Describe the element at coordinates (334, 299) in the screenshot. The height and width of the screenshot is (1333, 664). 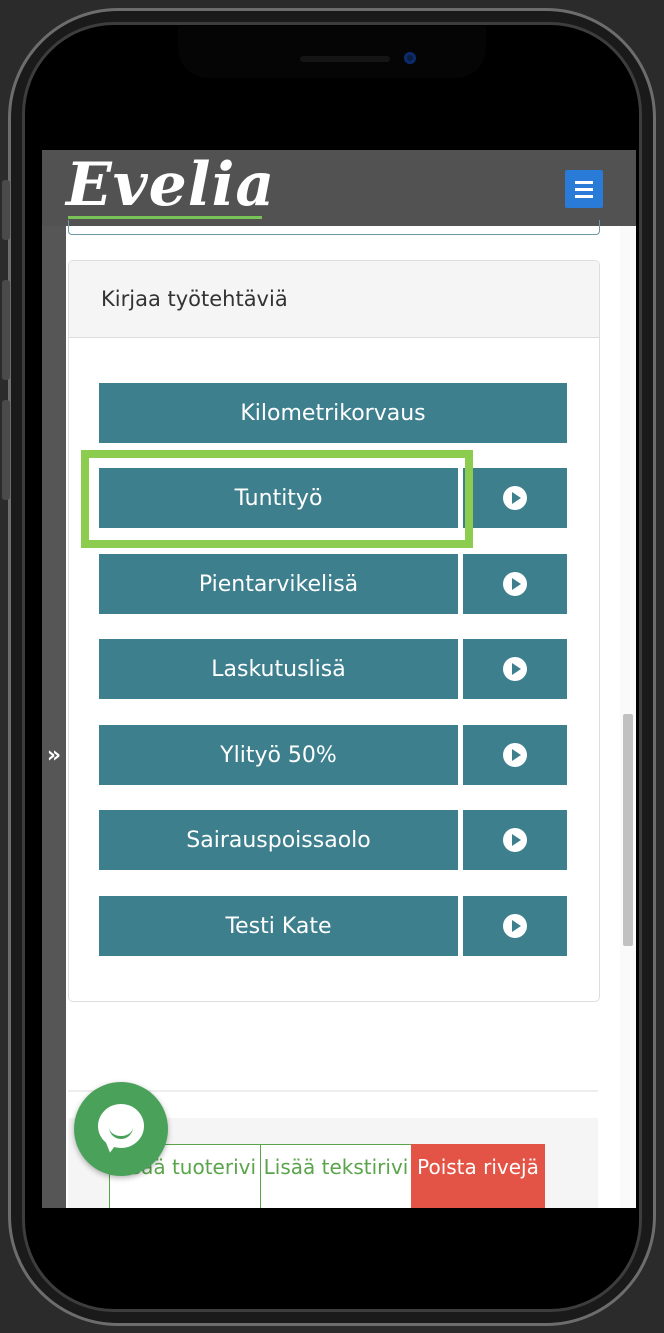
I see `task-card-header: Kirjaa työtehtäviä` at that location.